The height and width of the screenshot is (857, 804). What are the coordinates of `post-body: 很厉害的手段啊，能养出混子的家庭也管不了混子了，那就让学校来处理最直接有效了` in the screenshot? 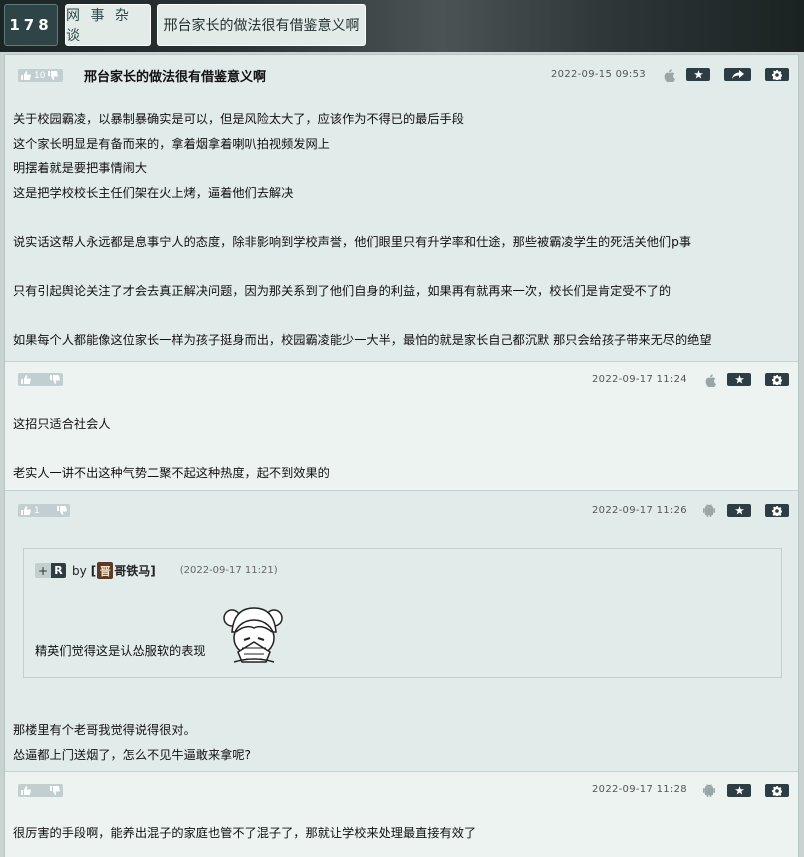 It's located at (244, 833).